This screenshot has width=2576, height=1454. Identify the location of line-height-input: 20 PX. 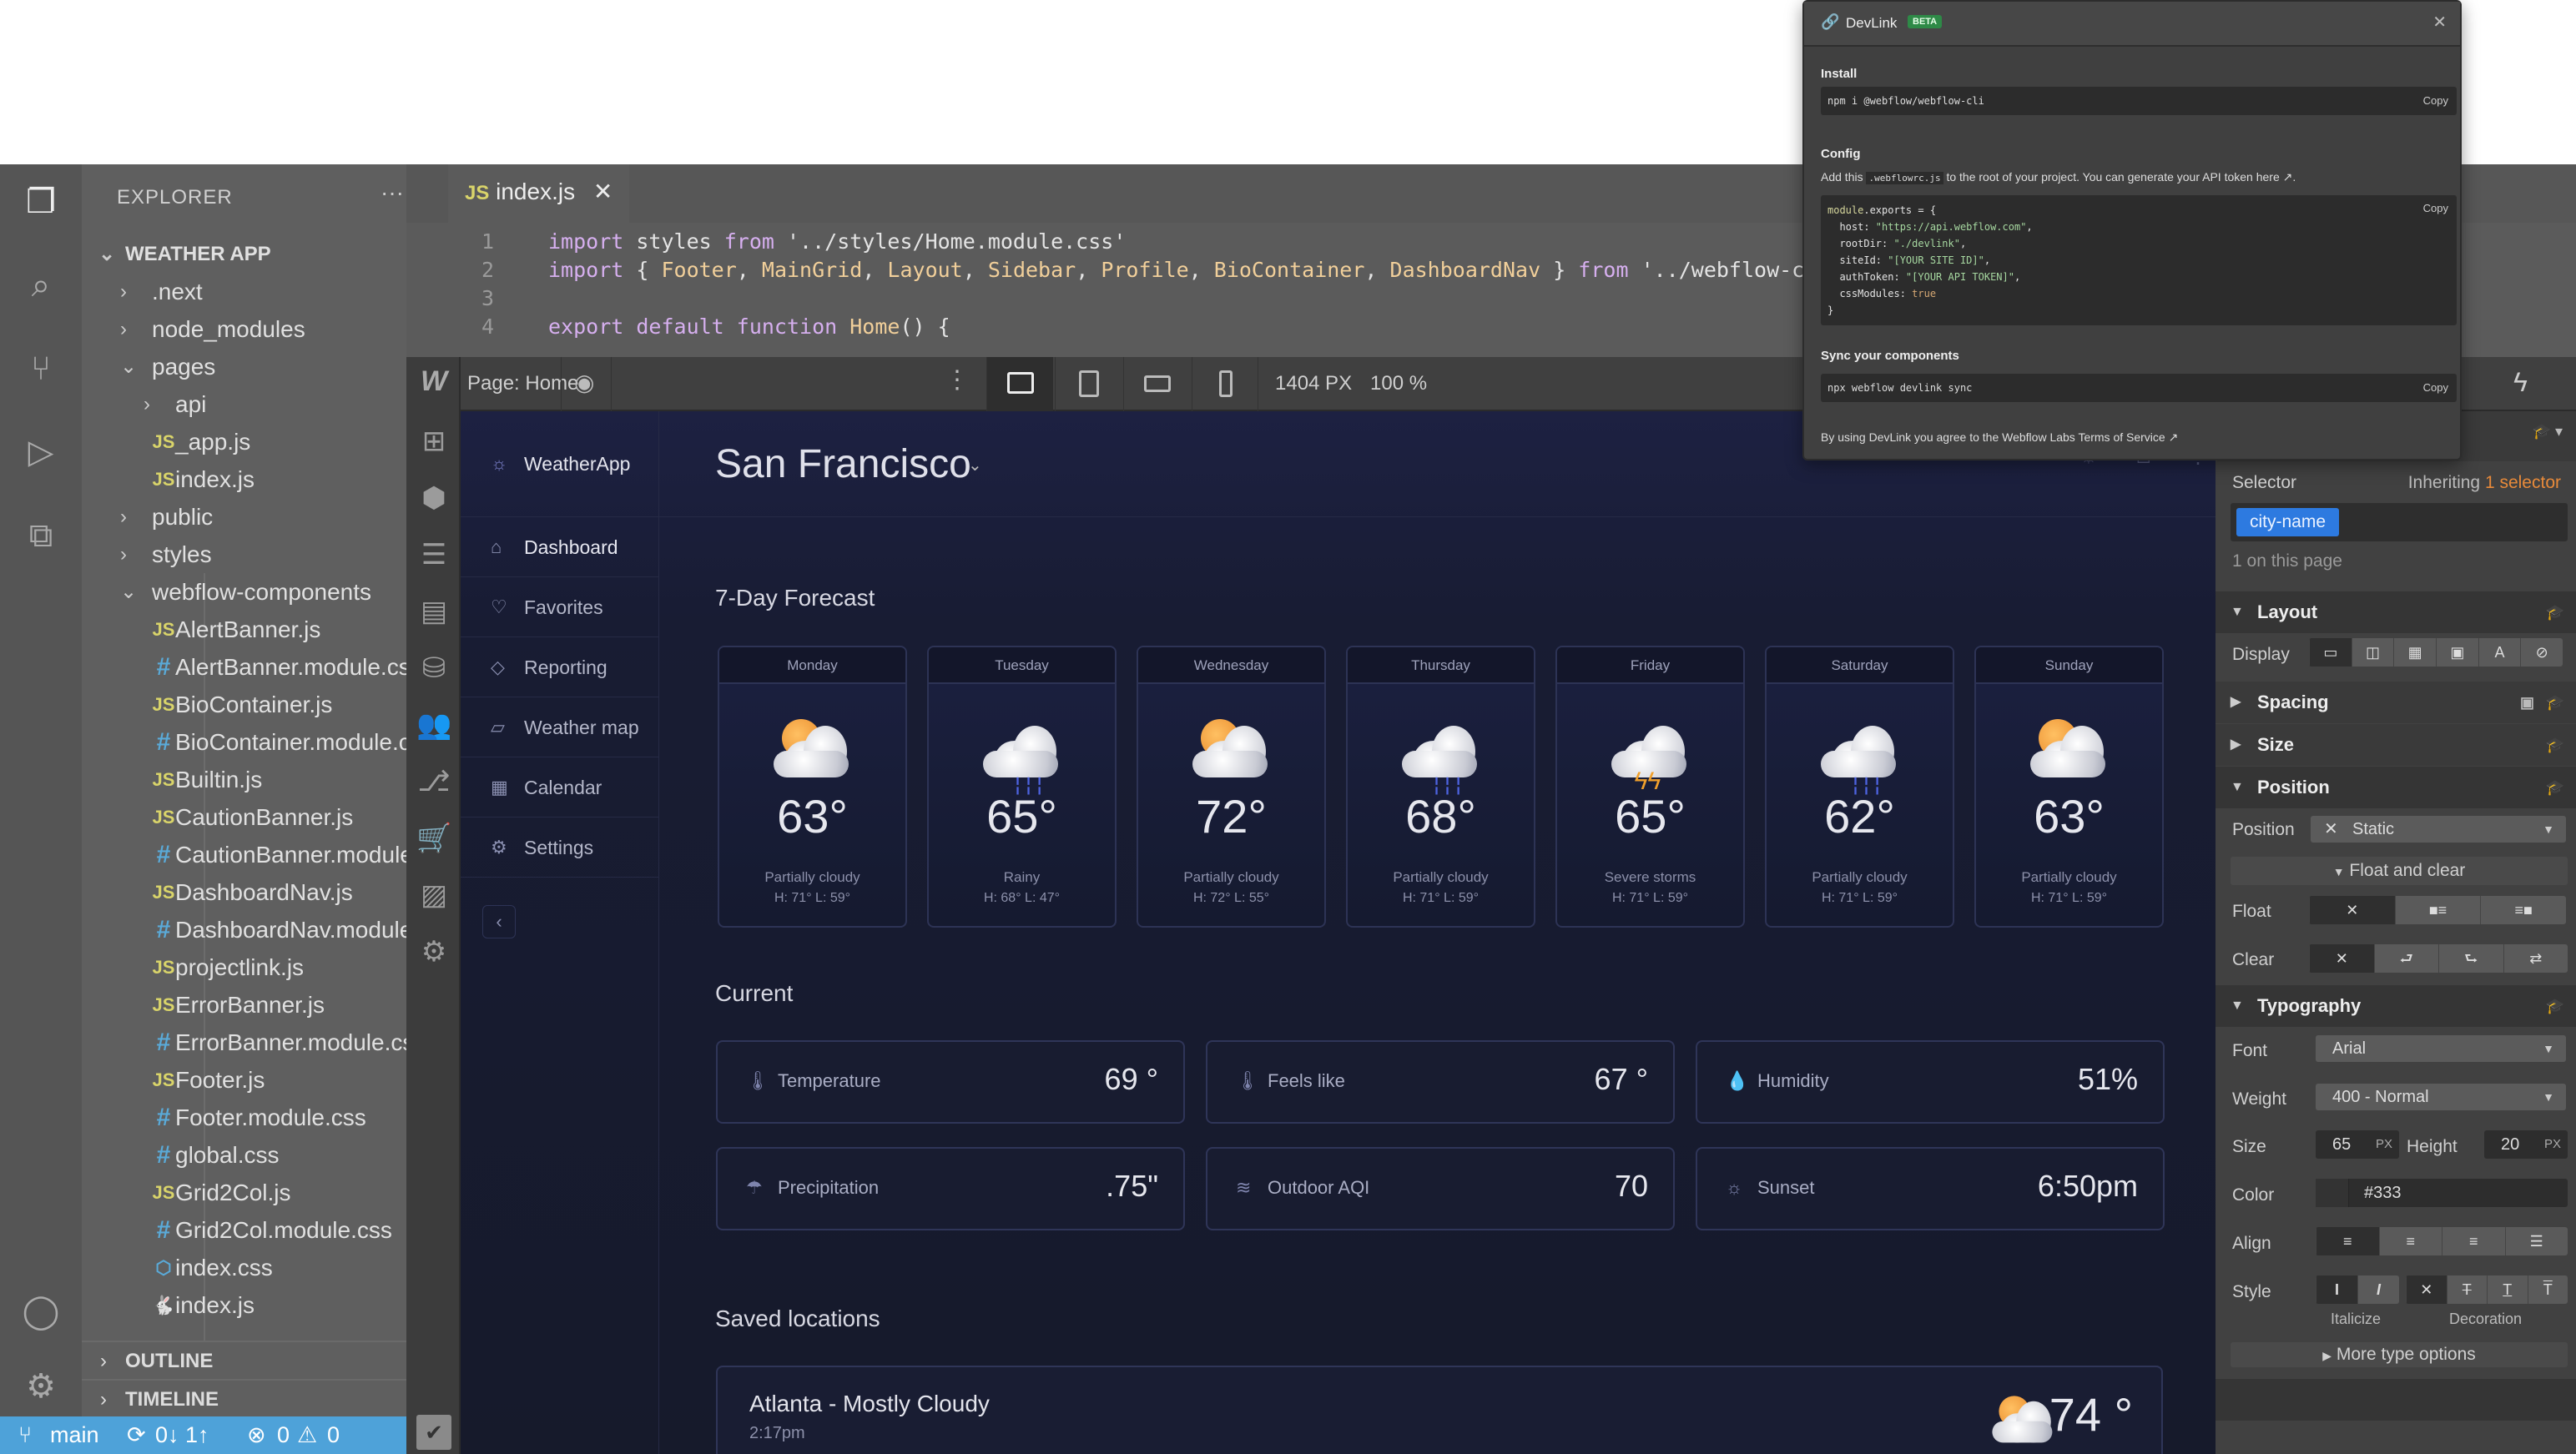
(2526, 1144).